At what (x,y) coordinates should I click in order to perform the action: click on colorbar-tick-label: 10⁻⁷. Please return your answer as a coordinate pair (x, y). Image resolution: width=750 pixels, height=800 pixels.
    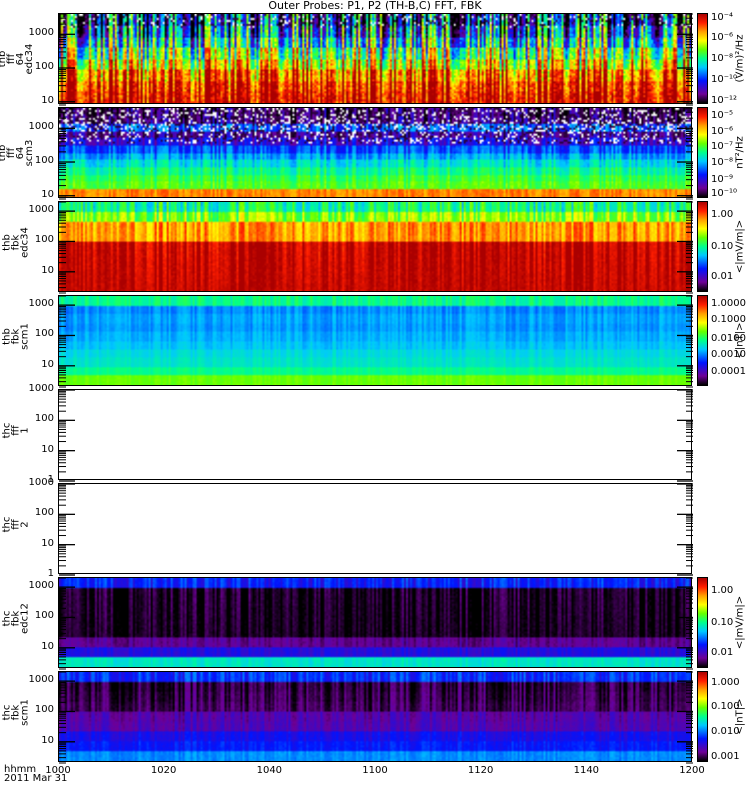
    Looking at the image, I should click on (722, 147).